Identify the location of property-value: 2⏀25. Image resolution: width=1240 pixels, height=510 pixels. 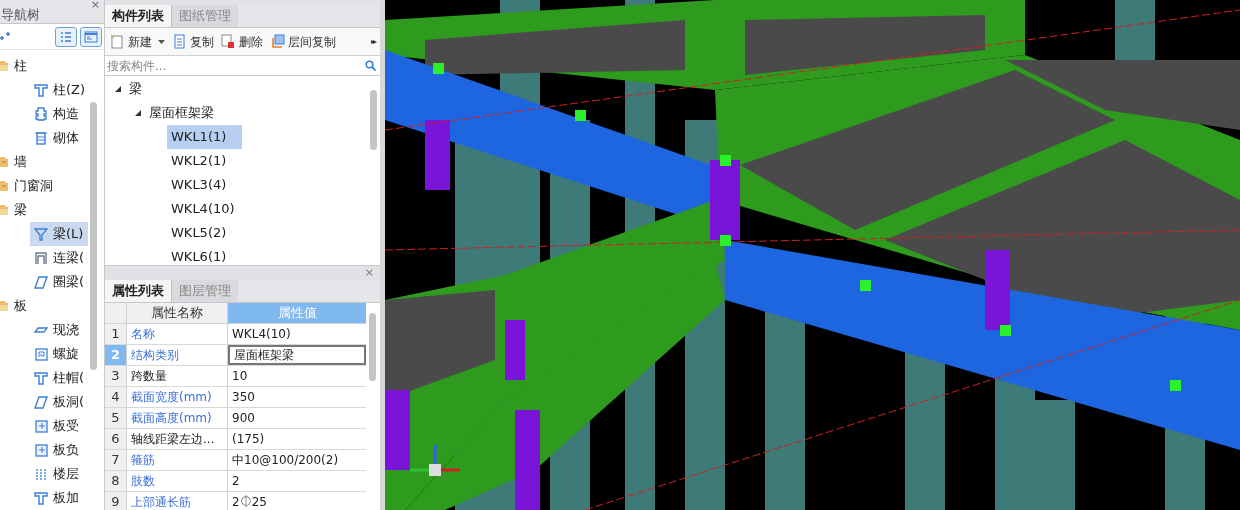
(249, 502).